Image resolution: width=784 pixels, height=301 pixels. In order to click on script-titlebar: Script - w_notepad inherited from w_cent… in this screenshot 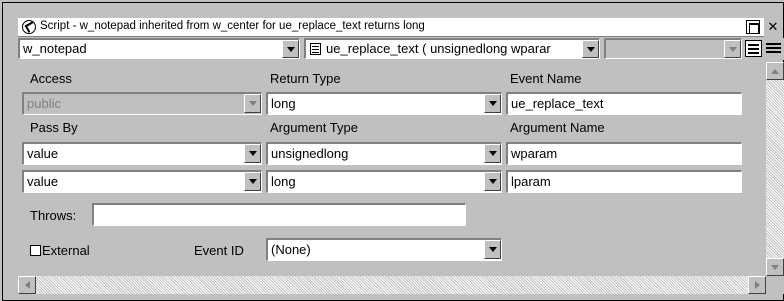, I will do `click(398, 27)`.